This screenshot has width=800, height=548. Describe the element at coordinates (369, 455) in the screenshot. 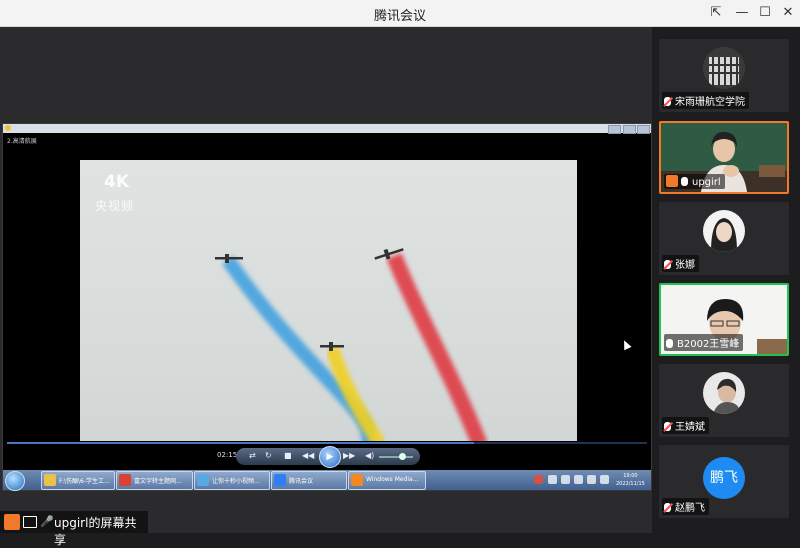

I see `volume-icon: ◀)` at that location.